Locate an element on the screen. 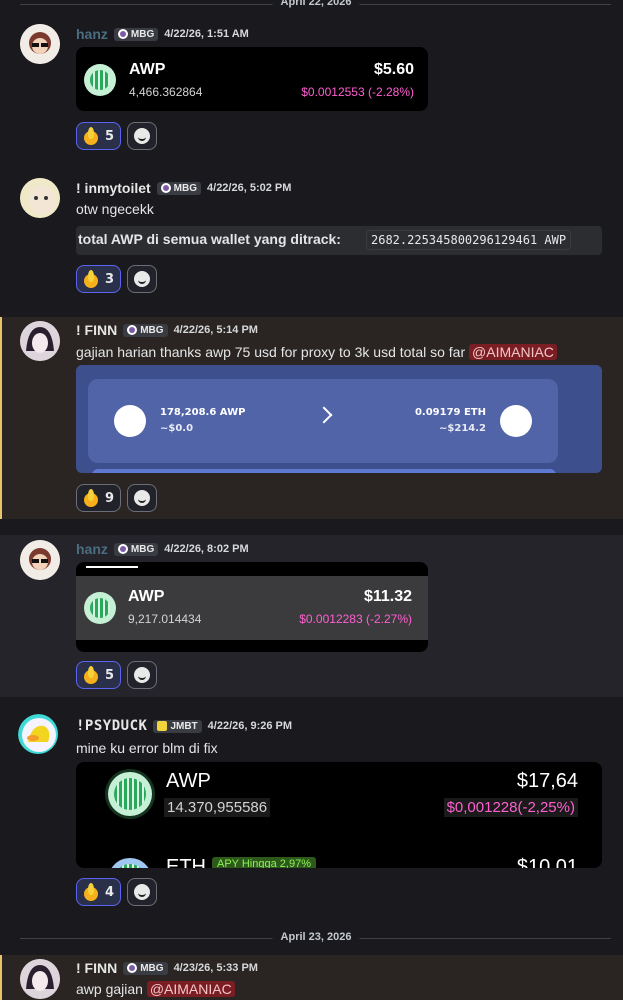 This screenshot has height=1000, width=623. token-balance: 14.370,955586 is located at coordinates (217, 807).